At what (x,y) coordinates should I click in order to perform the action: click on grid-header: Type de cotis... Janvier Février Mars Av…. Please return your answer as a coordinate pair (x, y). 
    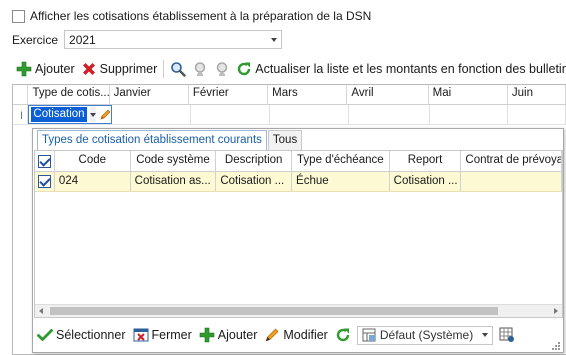
    Looking at the image, I should click on (289, 95).